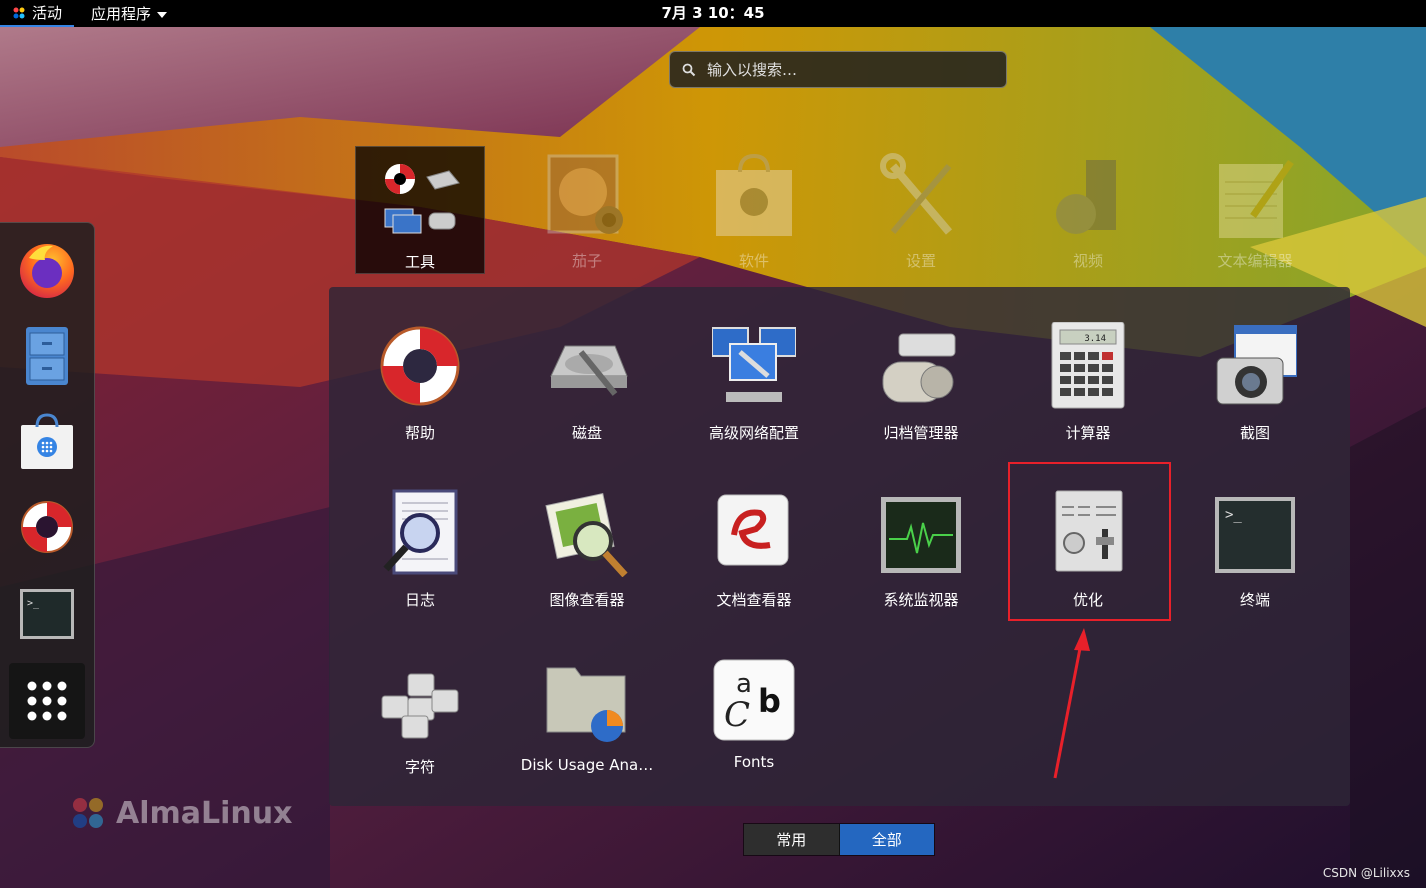 Image resolution: width=1426 pixels, height=888 pixels. What do you see at coordinates (419, 600) in the screenshot?
I see `app-label: 日志` at bounding box center [419, 600].